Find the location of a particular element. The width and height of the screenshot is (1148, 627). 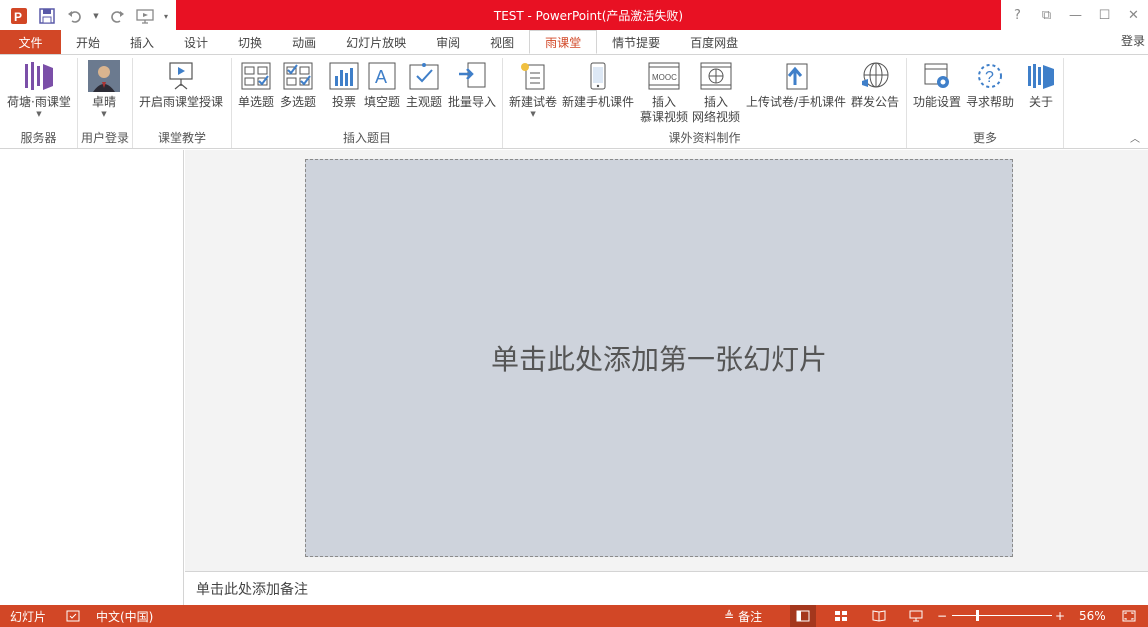

subjective-icon is located at coordinates (424, 76).